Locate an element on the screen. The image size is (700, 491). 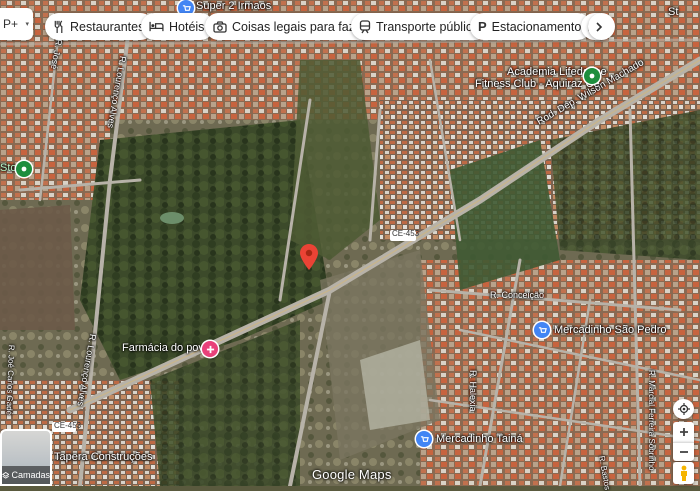
location-pin-icon is located at coordinates (309, 257).